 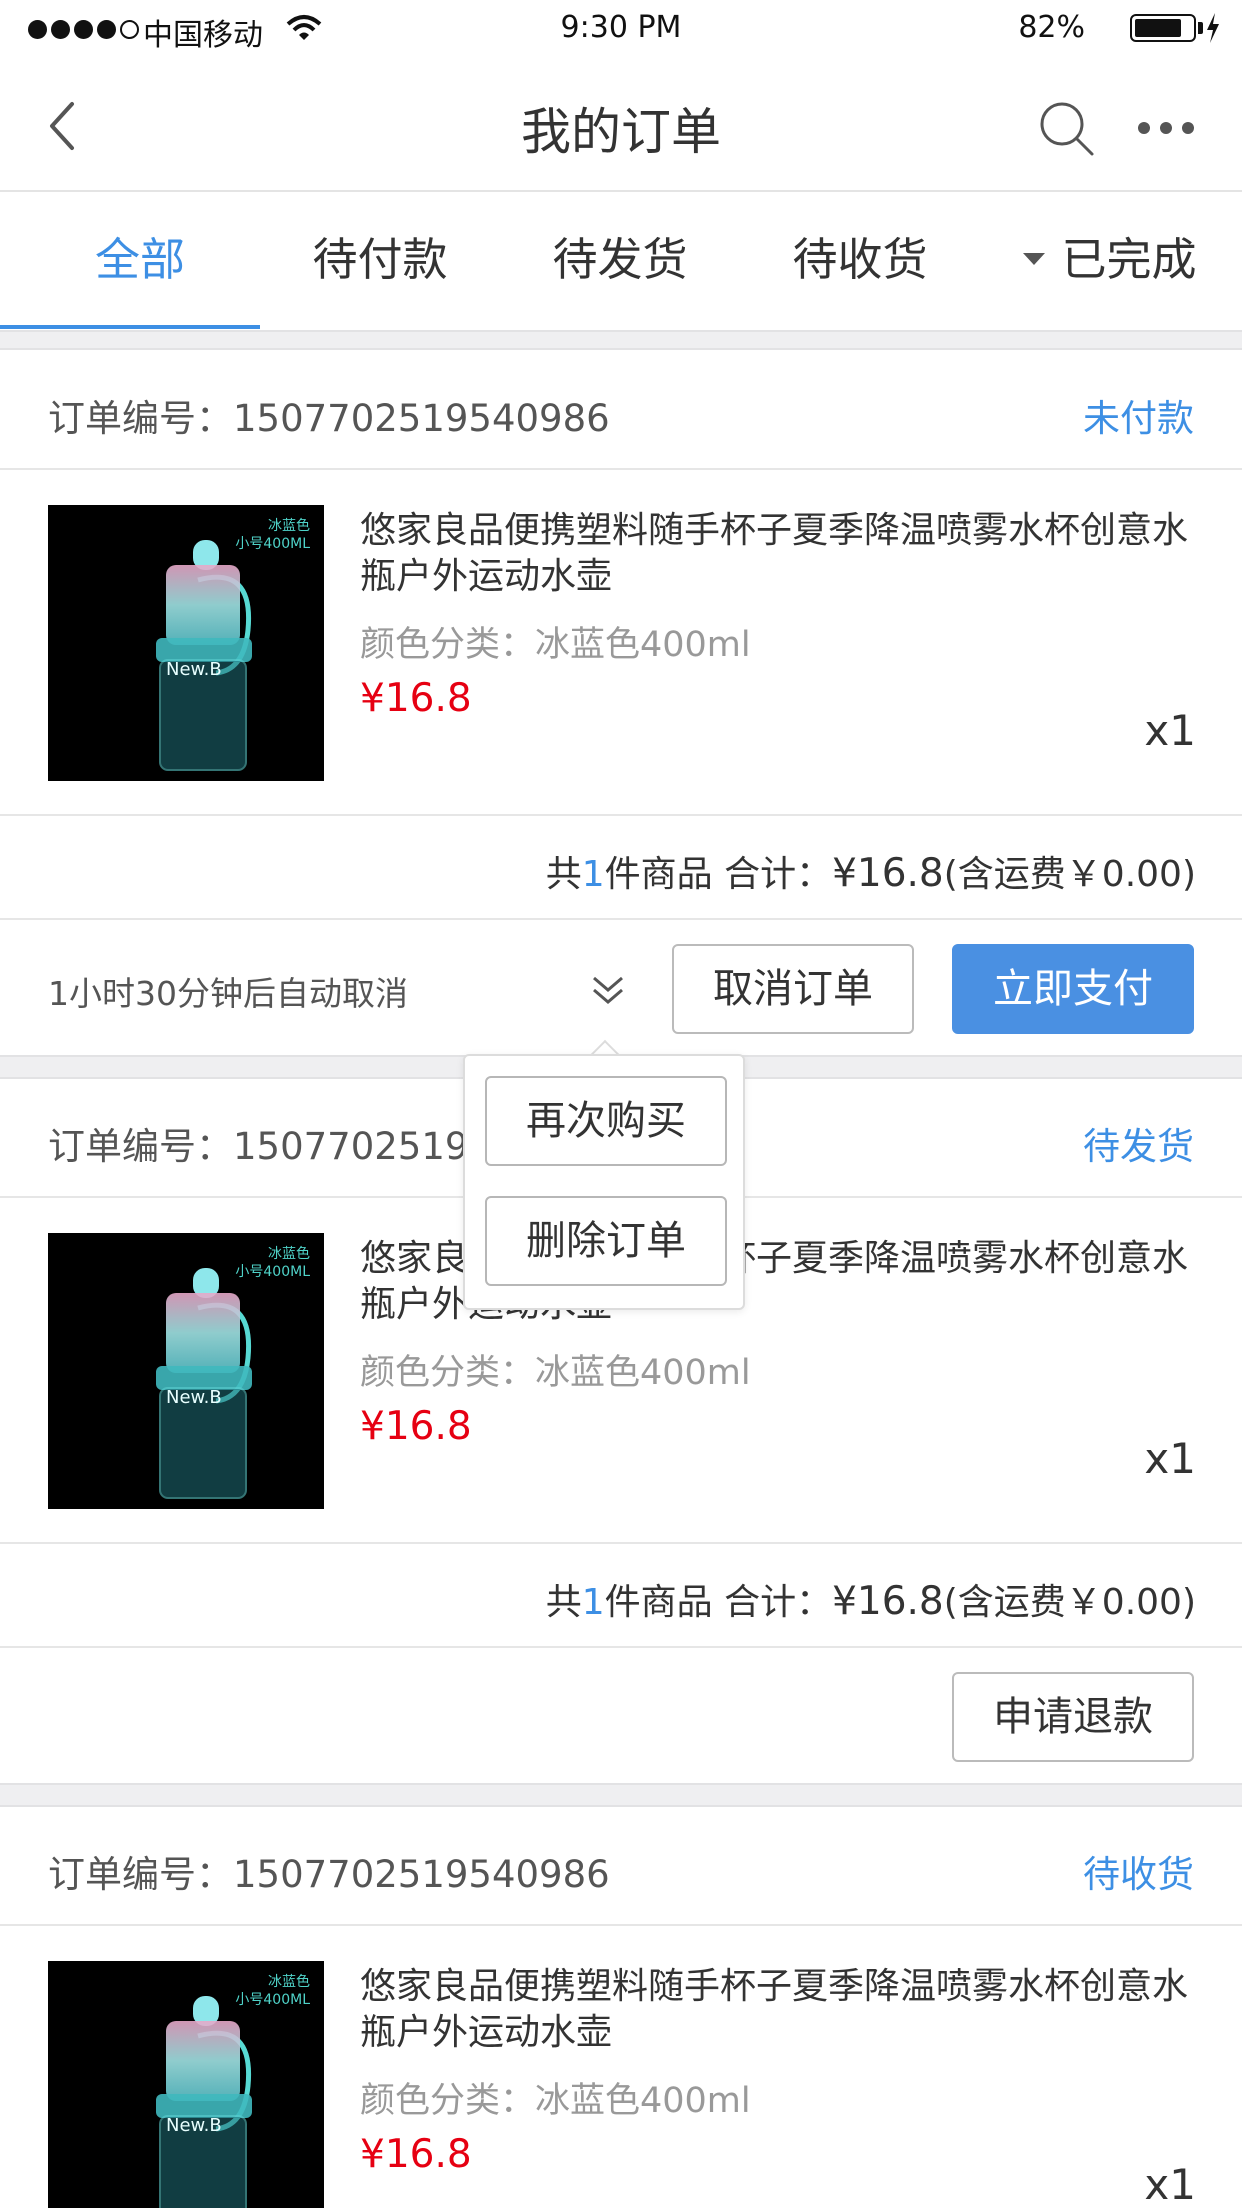 I want to click on order-status: 待发货, so click(x=1138, y=1146).